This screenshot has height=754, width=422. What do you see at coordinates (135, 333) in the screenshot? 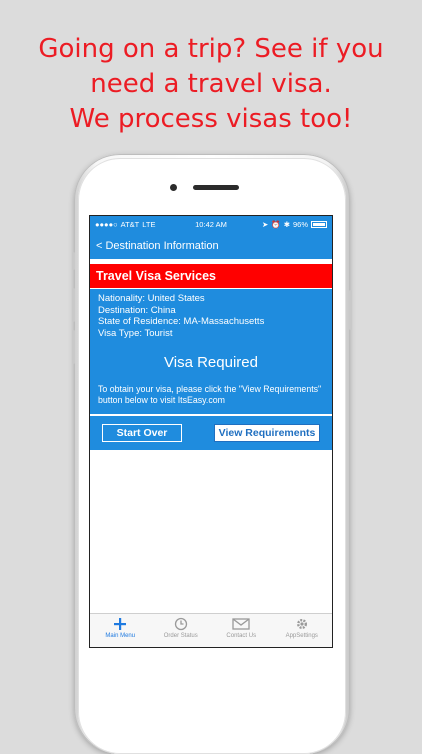
I see `visa-type-text: Visa Type: Tourist` at bounding box center [135, 333].